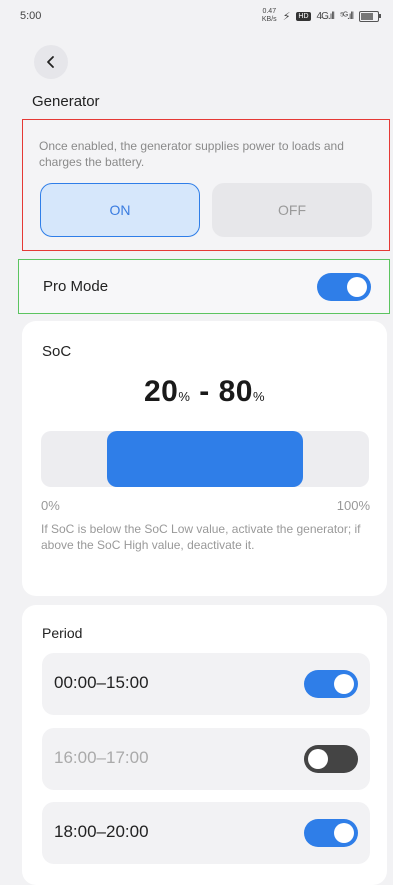 The width and height of the screenshot is (393, 885). I want to click on soc-low-unit: %, so click(184, 396).